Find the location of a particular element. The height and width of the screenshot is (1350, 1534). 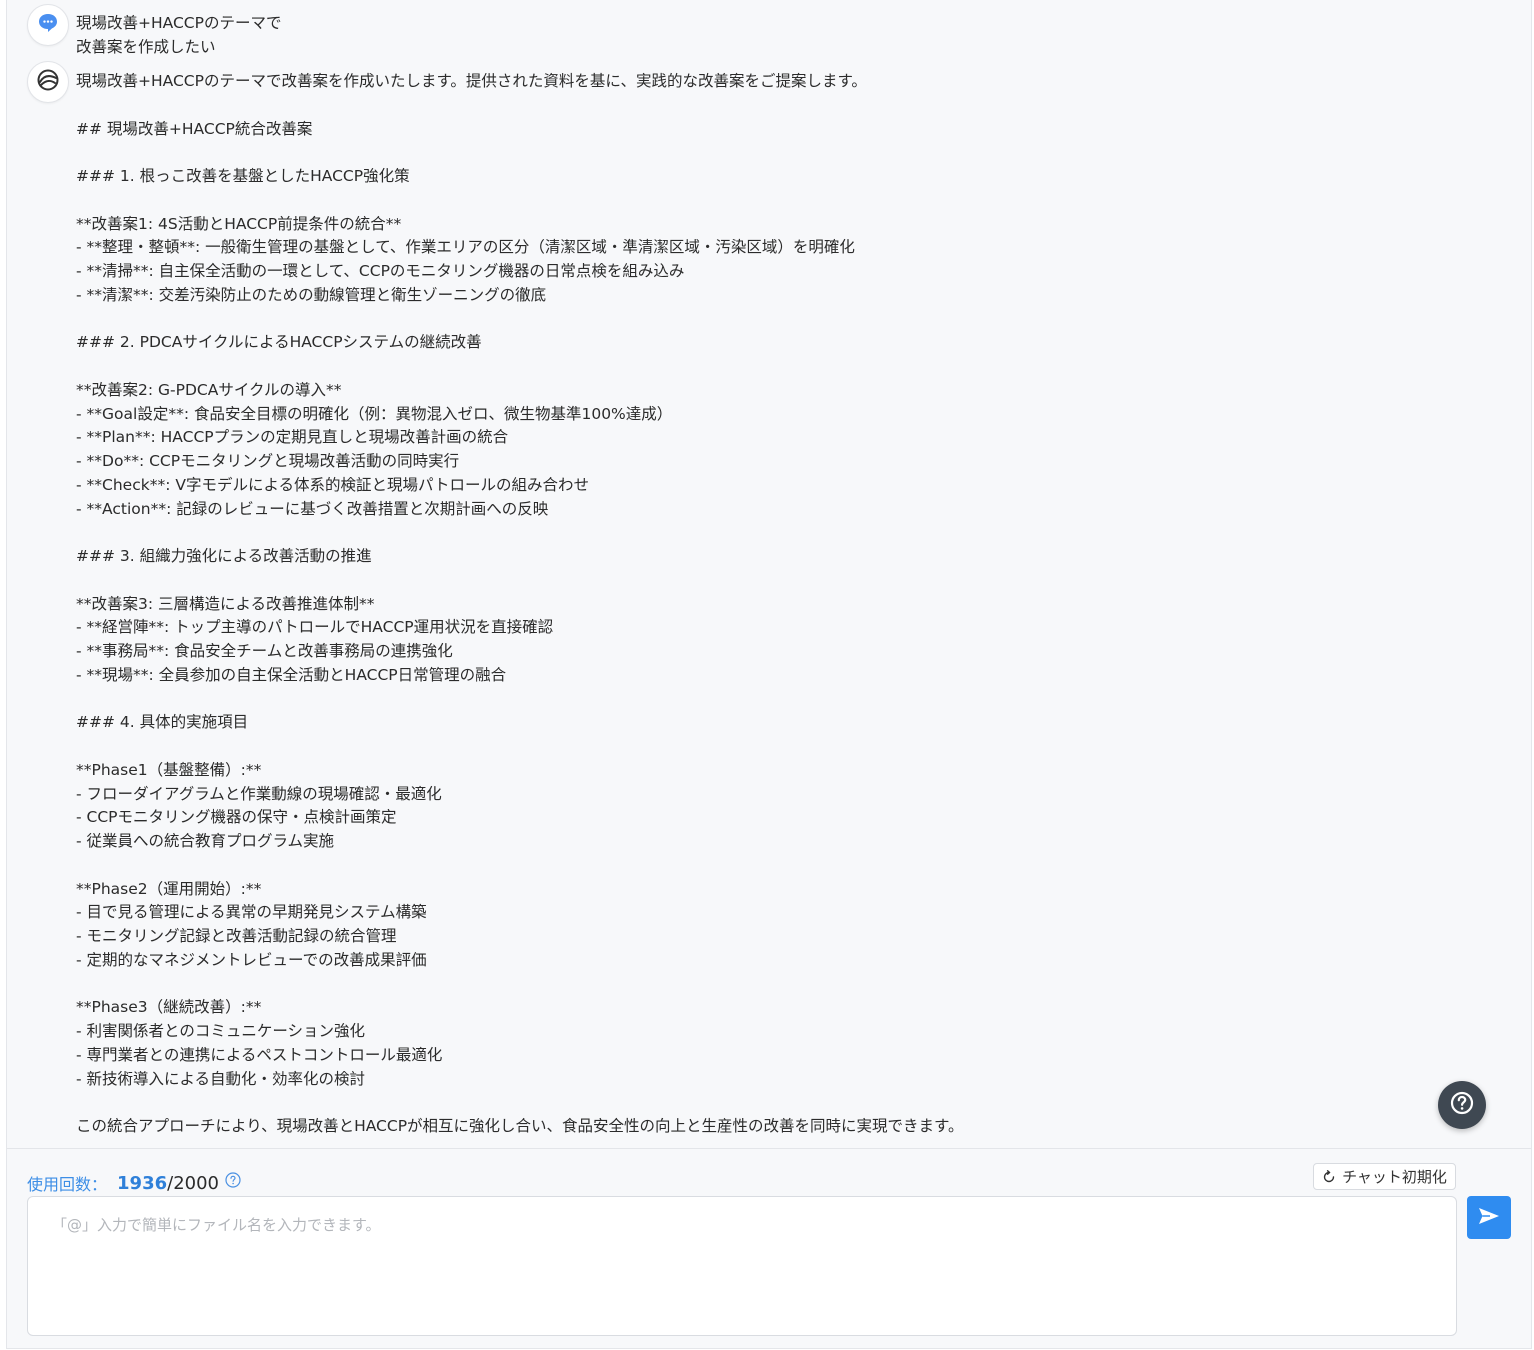

question-icon is located at coordinates (1462, 1105).